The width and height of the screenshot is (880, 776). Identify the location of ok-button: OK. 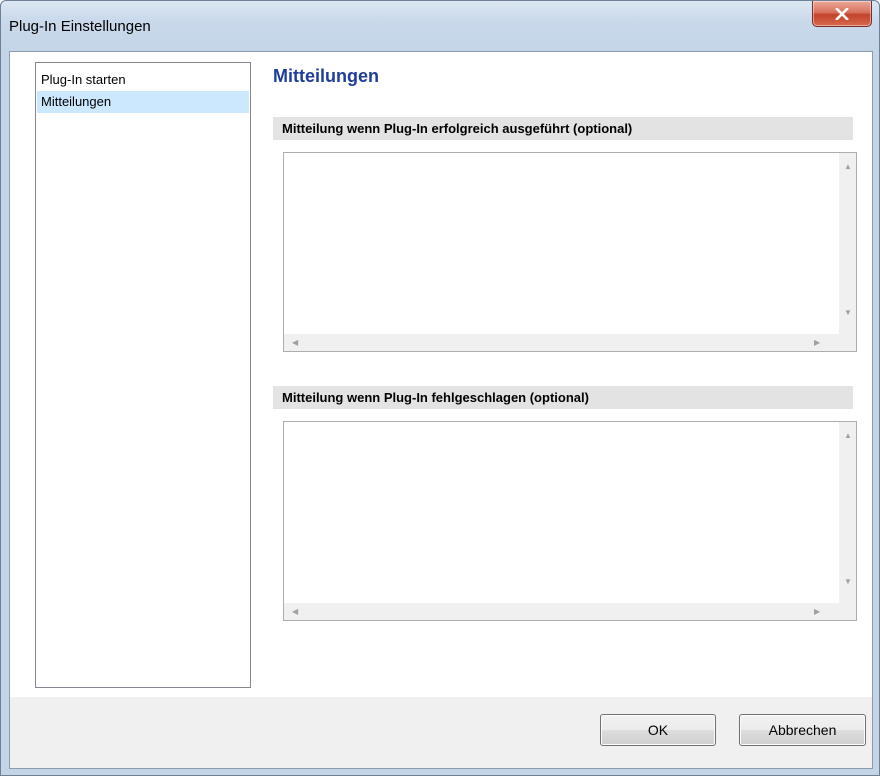
(658, 730).